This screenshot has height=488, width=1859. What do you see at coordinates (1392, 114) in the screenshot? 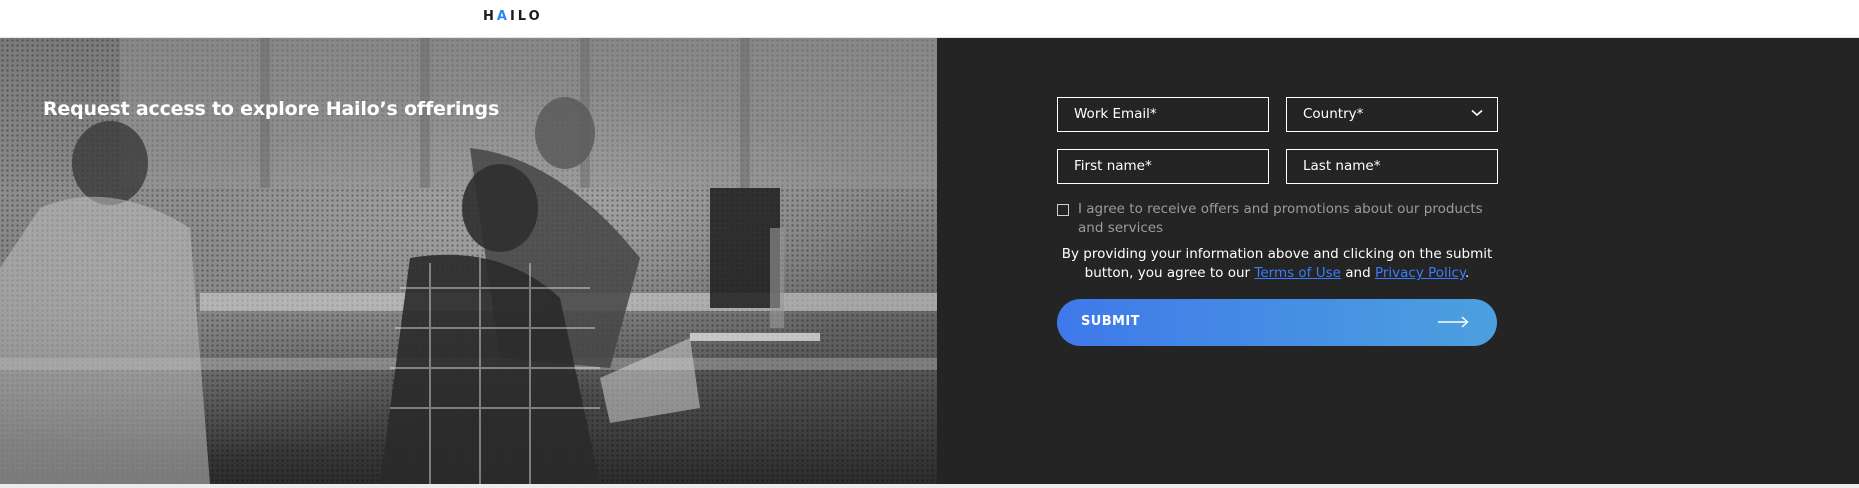
I see `country-select: Country*` at bounding box center [1392, 114].